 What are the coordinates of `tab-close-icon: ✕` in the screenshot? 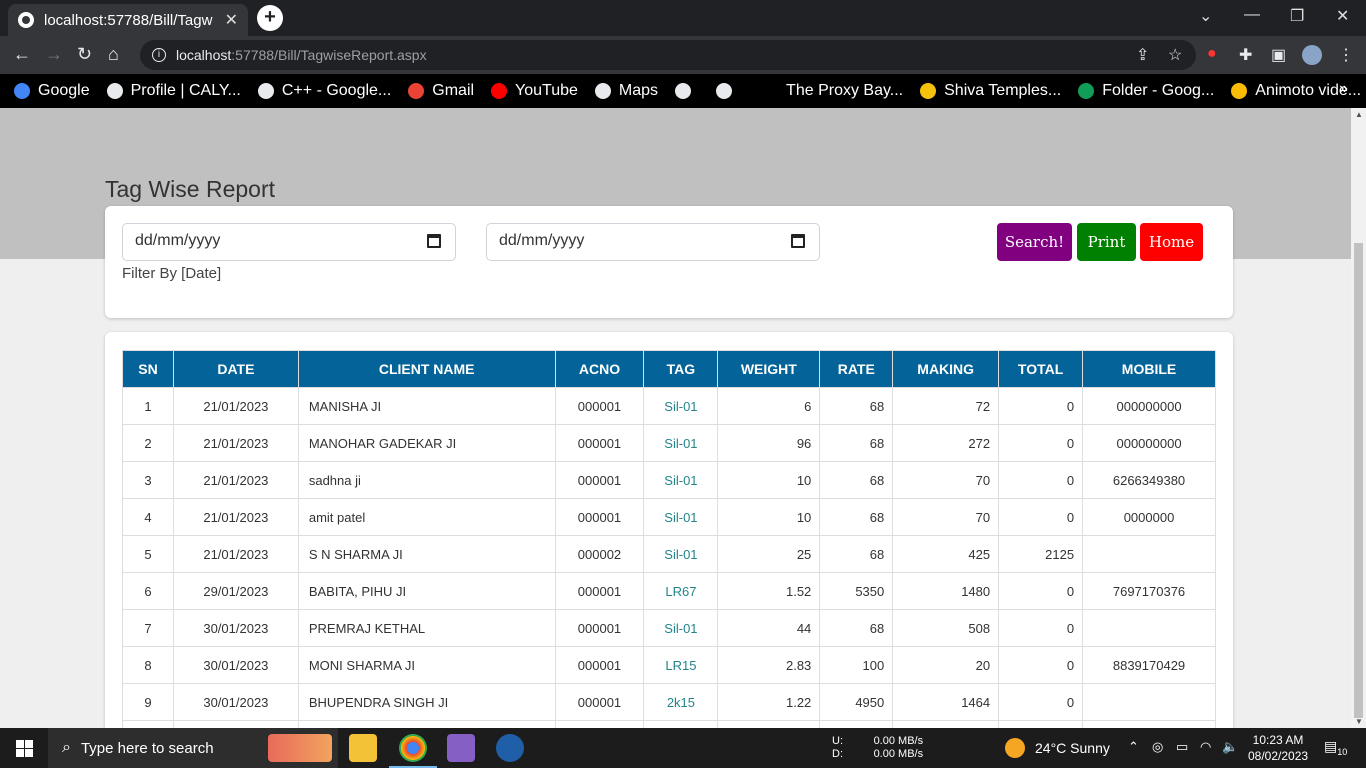 It's located at (231, 20).